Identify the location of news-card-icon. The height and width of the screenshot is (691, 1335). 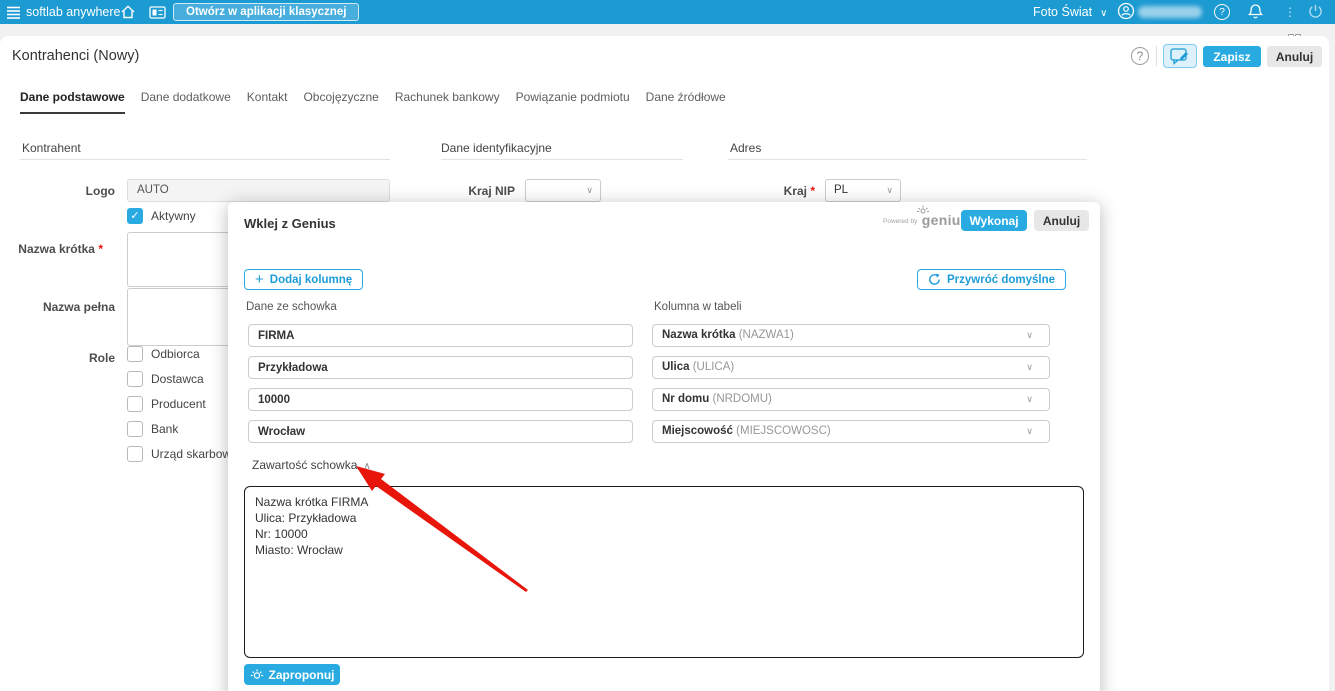
(157, 12).